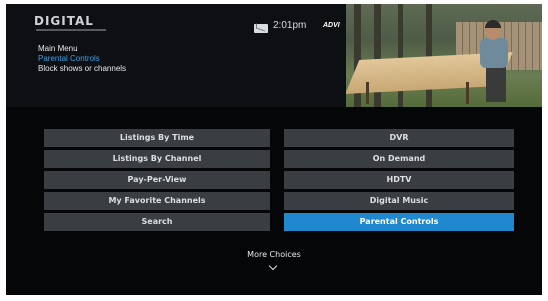 The width and height of the screenshot is (548, 301). What do you see at coordinates (290, 25) in the screenshot?
I see `clock: 2:01pm` at bounding box center [290, 25].